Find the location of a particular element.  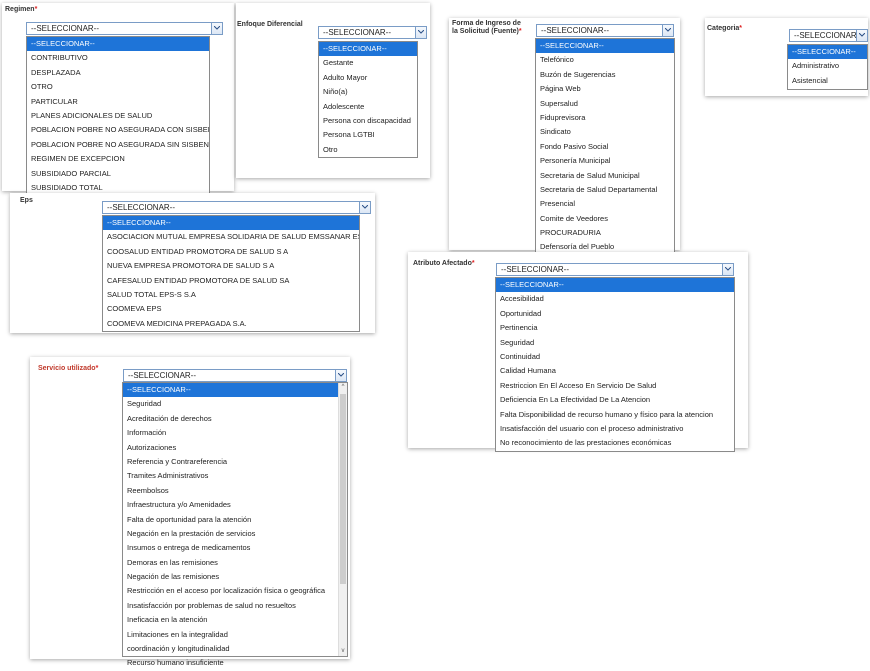

eps-option: COOSALUD ENTIDAD PROMOTORA DE SALUD S A is located at coordinates (231, 252).